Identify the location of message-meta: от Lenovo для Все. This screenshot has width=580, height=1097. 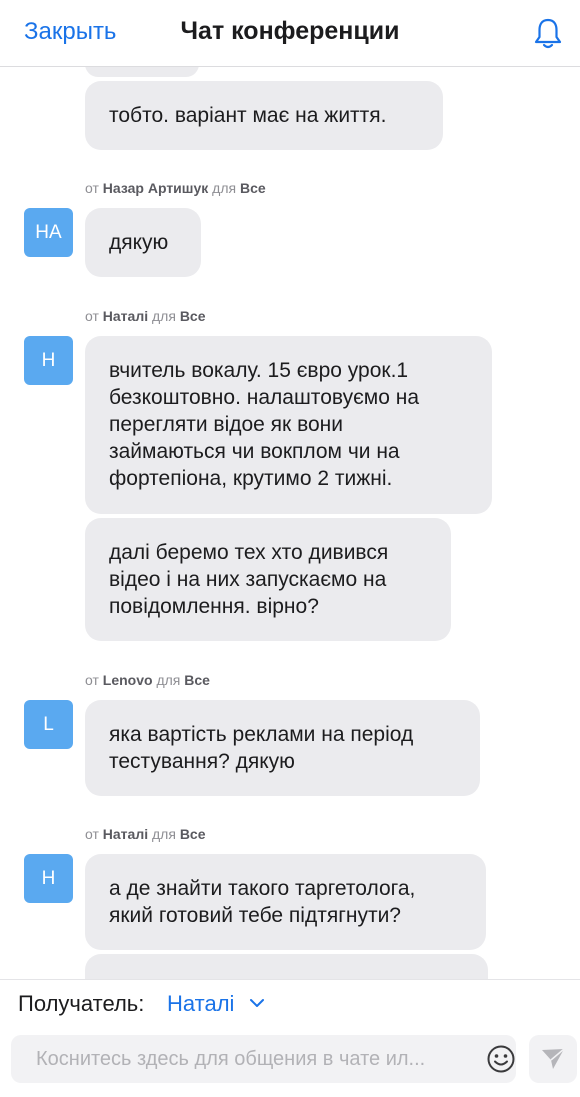
(147, 680).